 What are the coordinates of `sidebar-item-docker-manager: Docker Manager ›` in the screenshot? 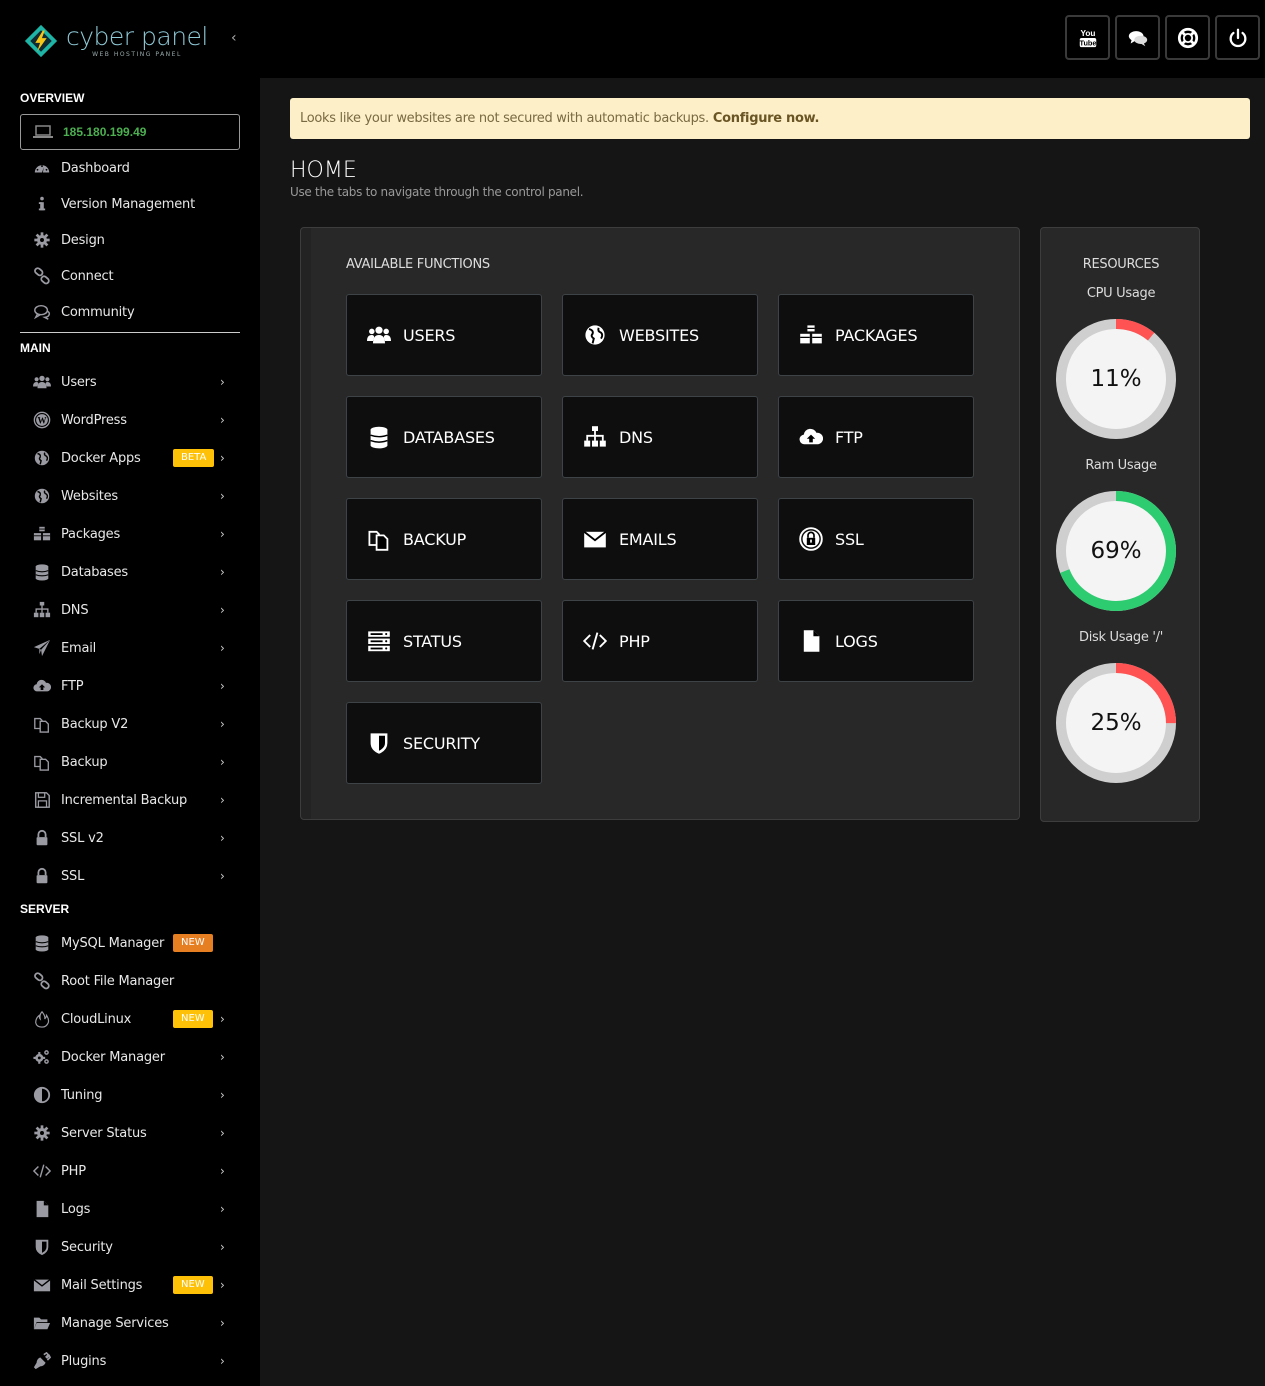 It's located at (130, 1057).